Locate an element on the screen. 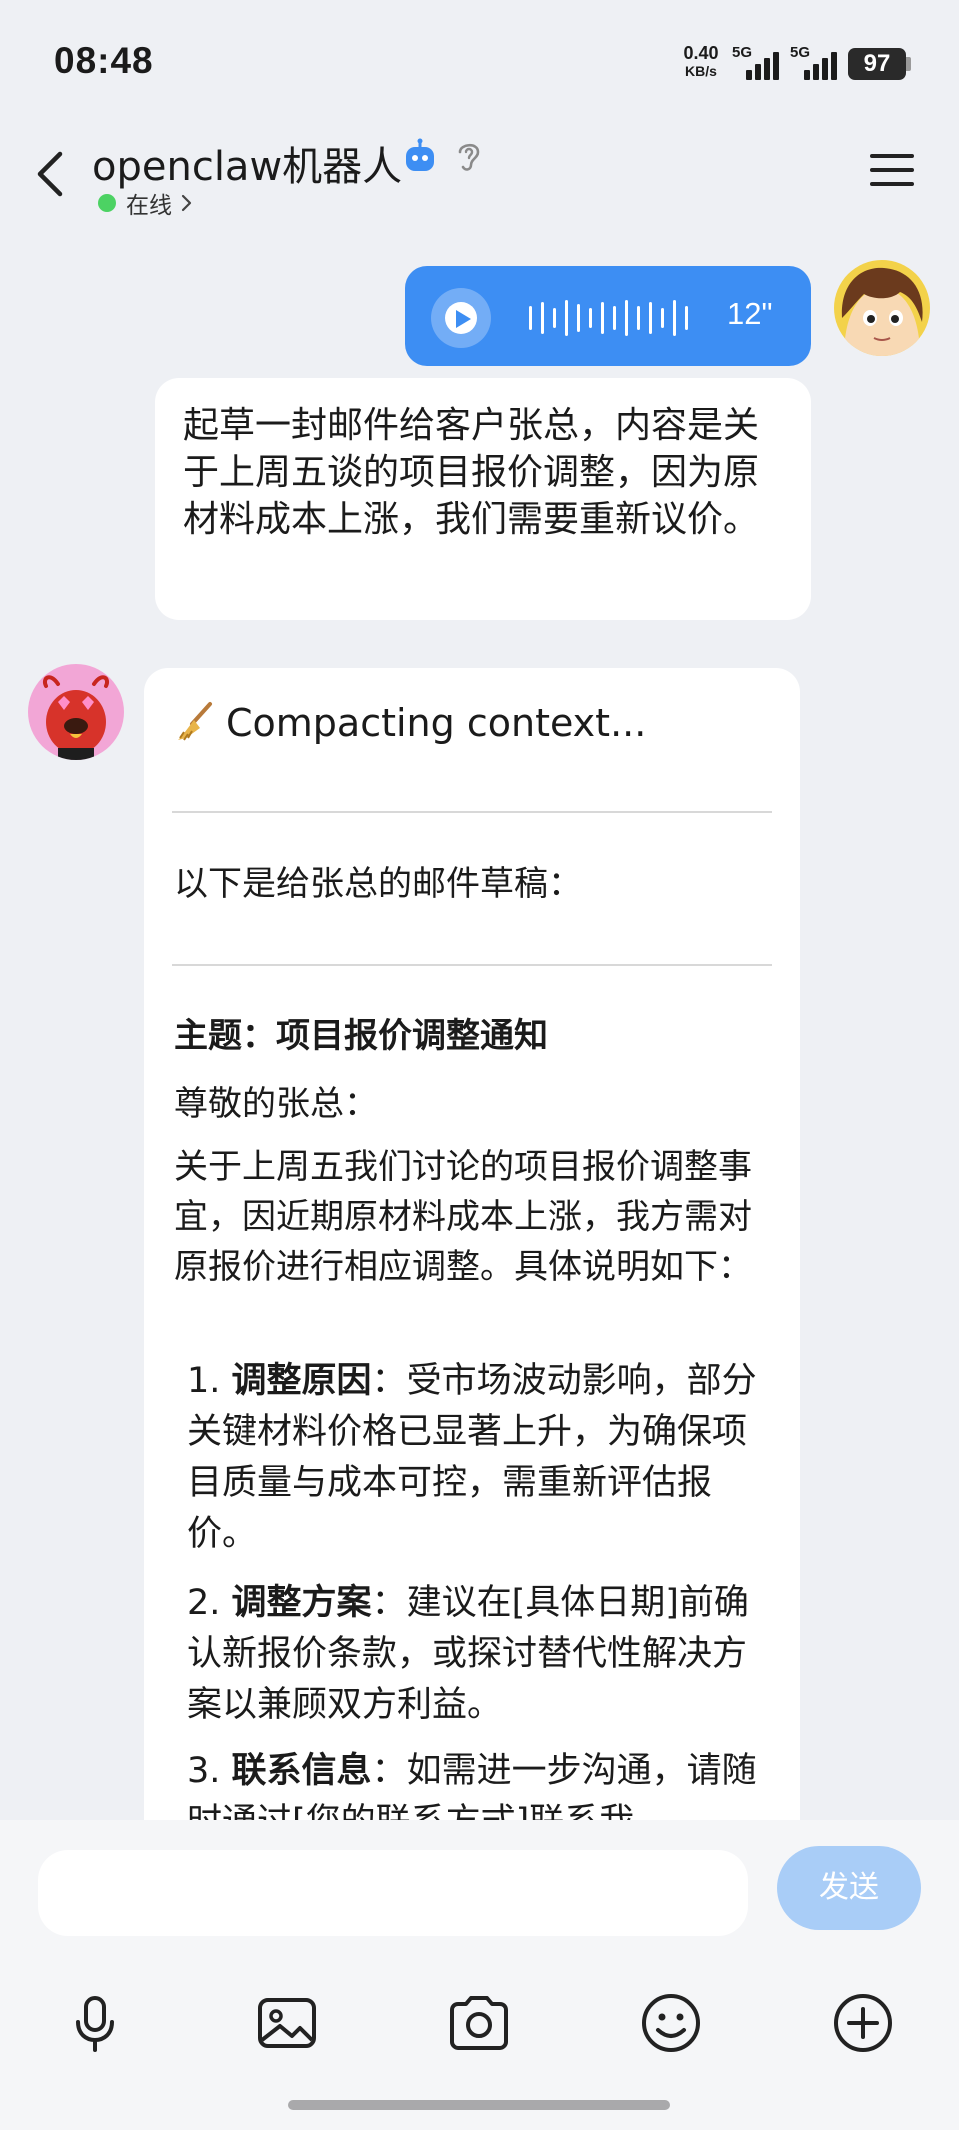 The width and height of the screenshot is (959, 2130). user-avatar is located at coordinates (882, 308).